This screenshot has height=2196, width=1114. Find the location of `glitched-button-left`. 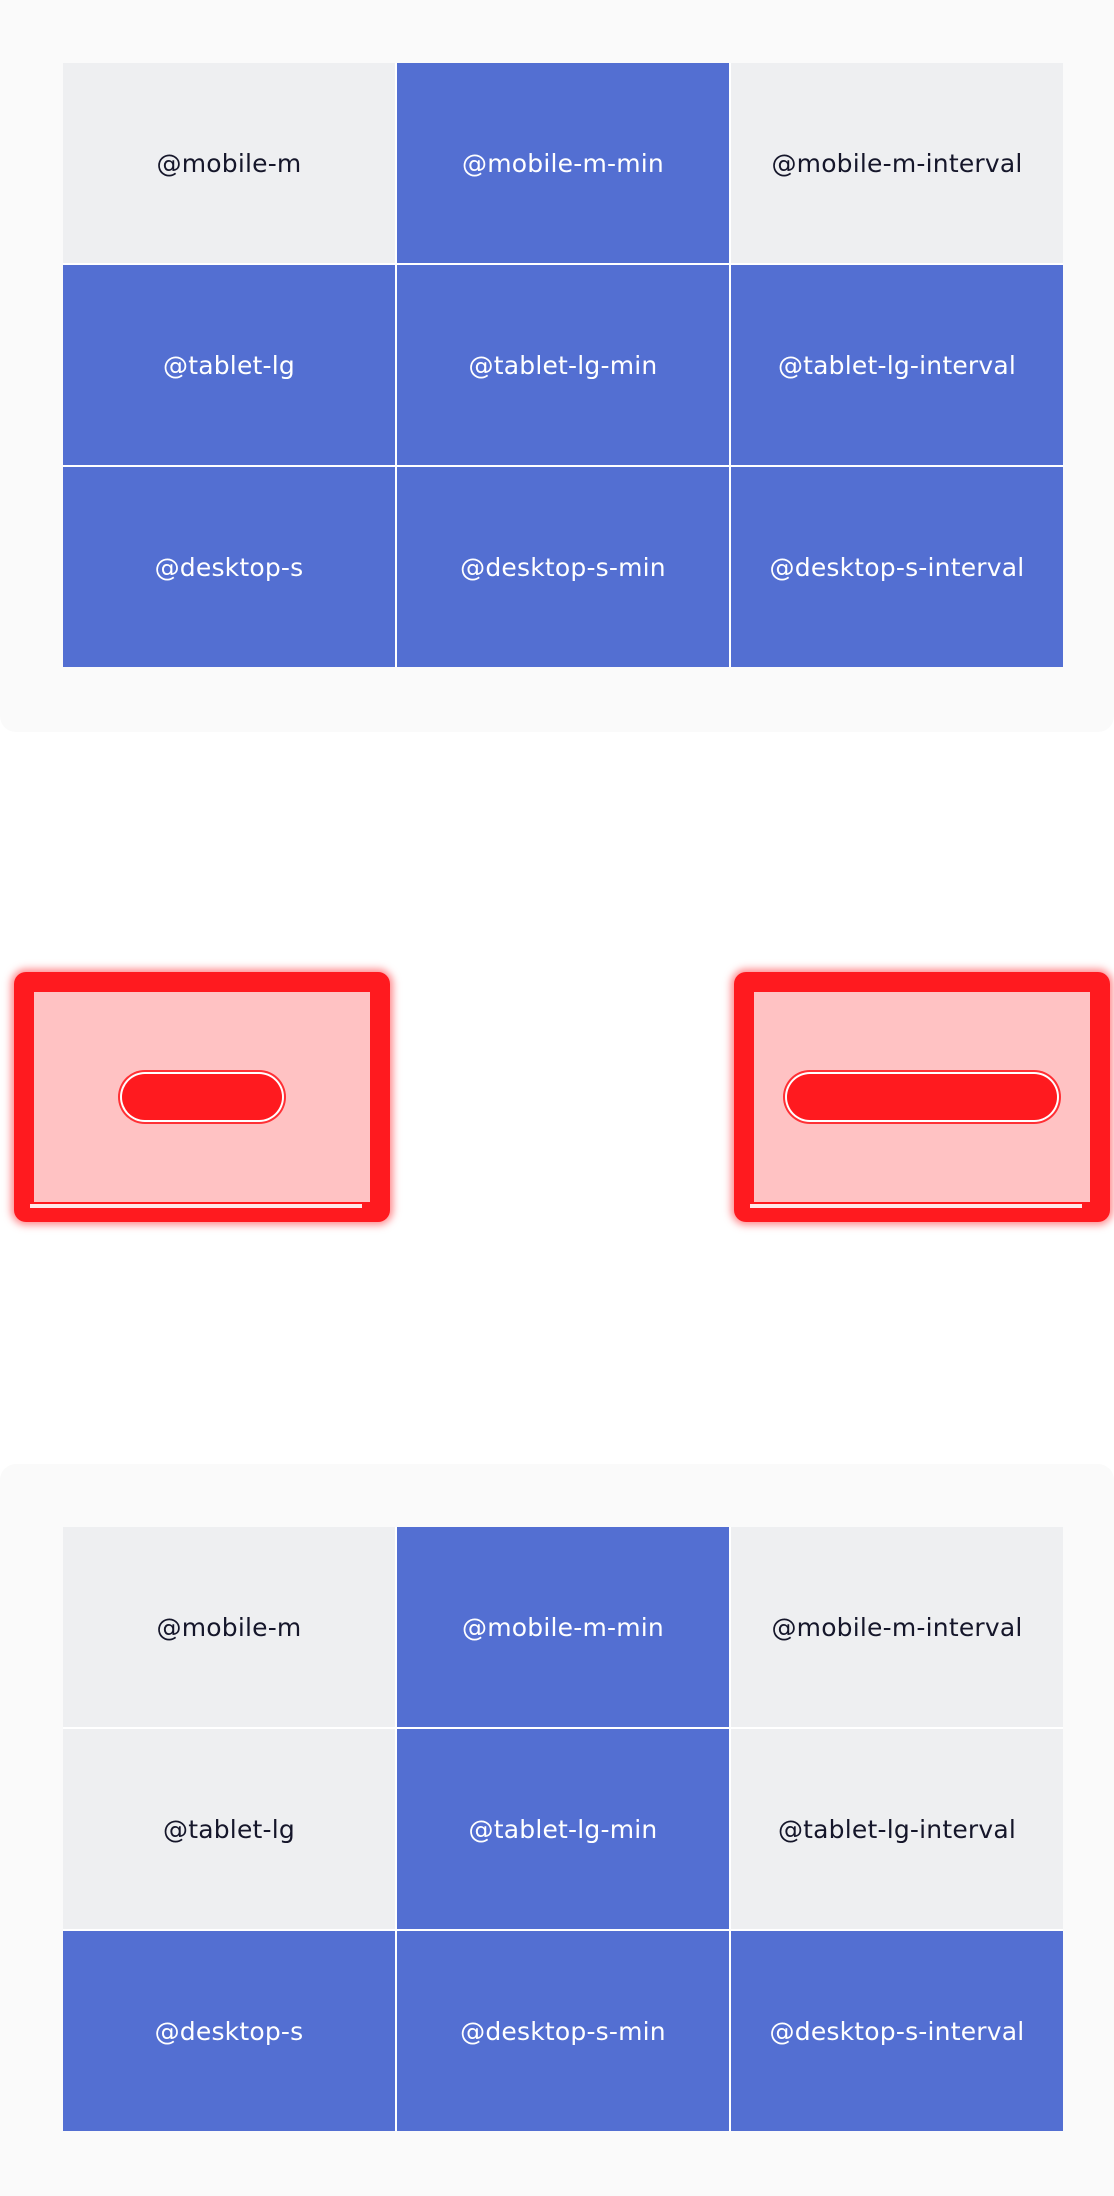

glitched-button-left is located at coordinates (202, 1097).